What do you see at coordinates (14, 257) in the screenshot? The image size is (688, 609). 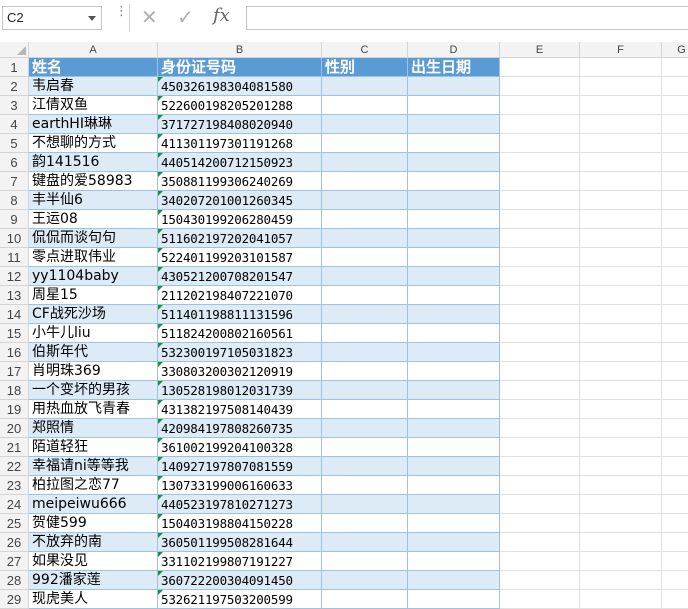 I see `row-header: 11` at bounding box center [14, 257].